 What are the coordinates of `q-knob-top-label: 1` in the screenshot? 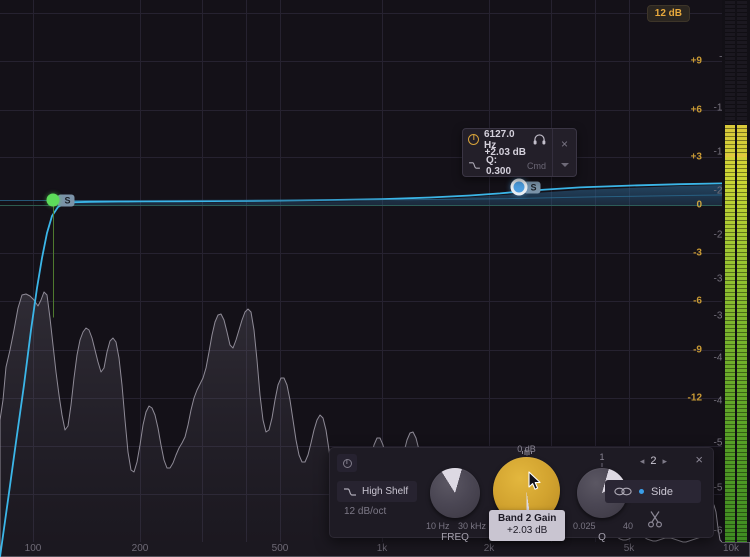 It's located at (602, 457).